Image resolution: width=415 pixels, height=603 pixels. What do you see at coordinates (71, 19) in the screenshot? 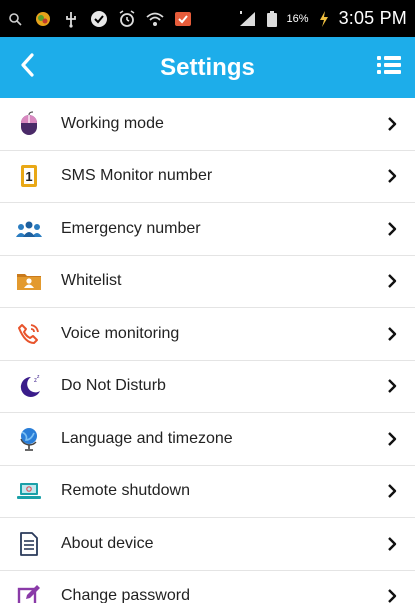
I see `usb-icon` at bounding box center [71, 19].